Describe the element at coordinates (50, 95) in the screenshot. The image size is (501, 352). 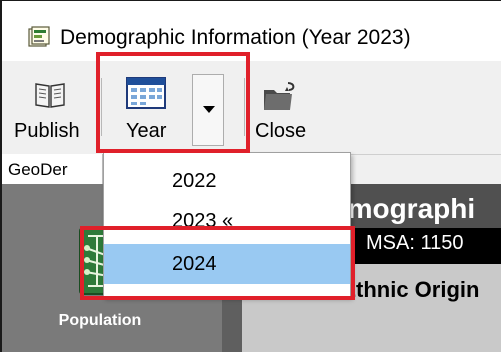
I see `book-icon` at that location.